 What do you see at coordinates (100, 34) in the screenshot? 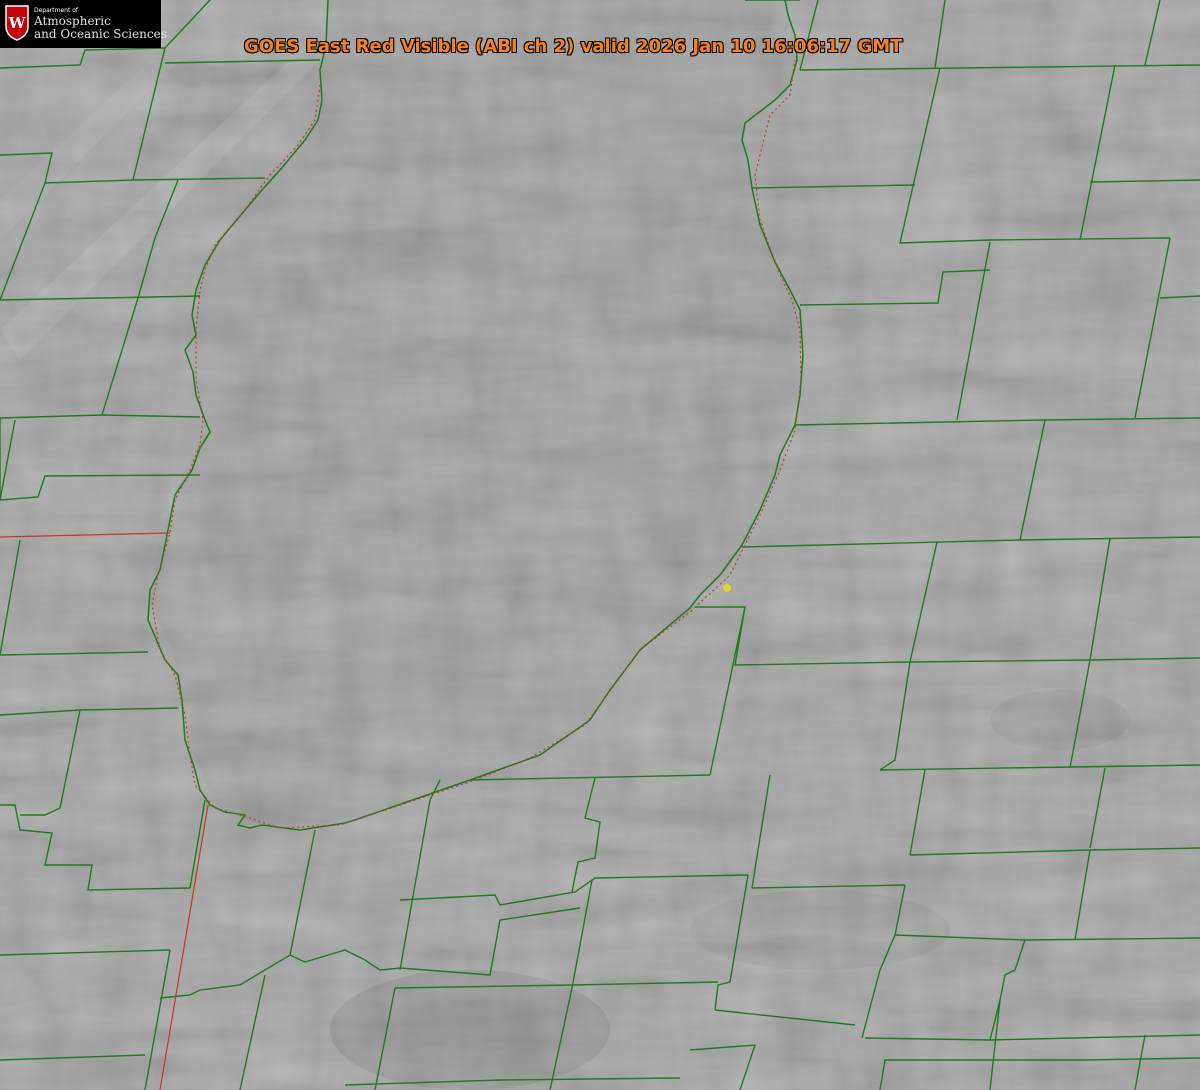
I see `logo-line-2: and Oceanic Sciences` at bounding box center [100, 34].